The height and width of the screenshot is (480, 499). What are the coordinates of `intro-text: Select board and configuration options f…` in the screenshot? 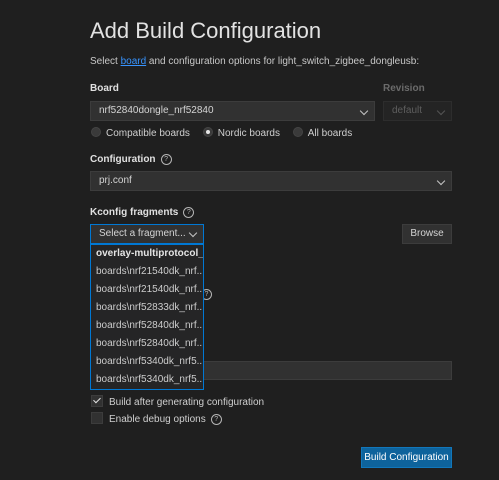 It's located at (254, 61).